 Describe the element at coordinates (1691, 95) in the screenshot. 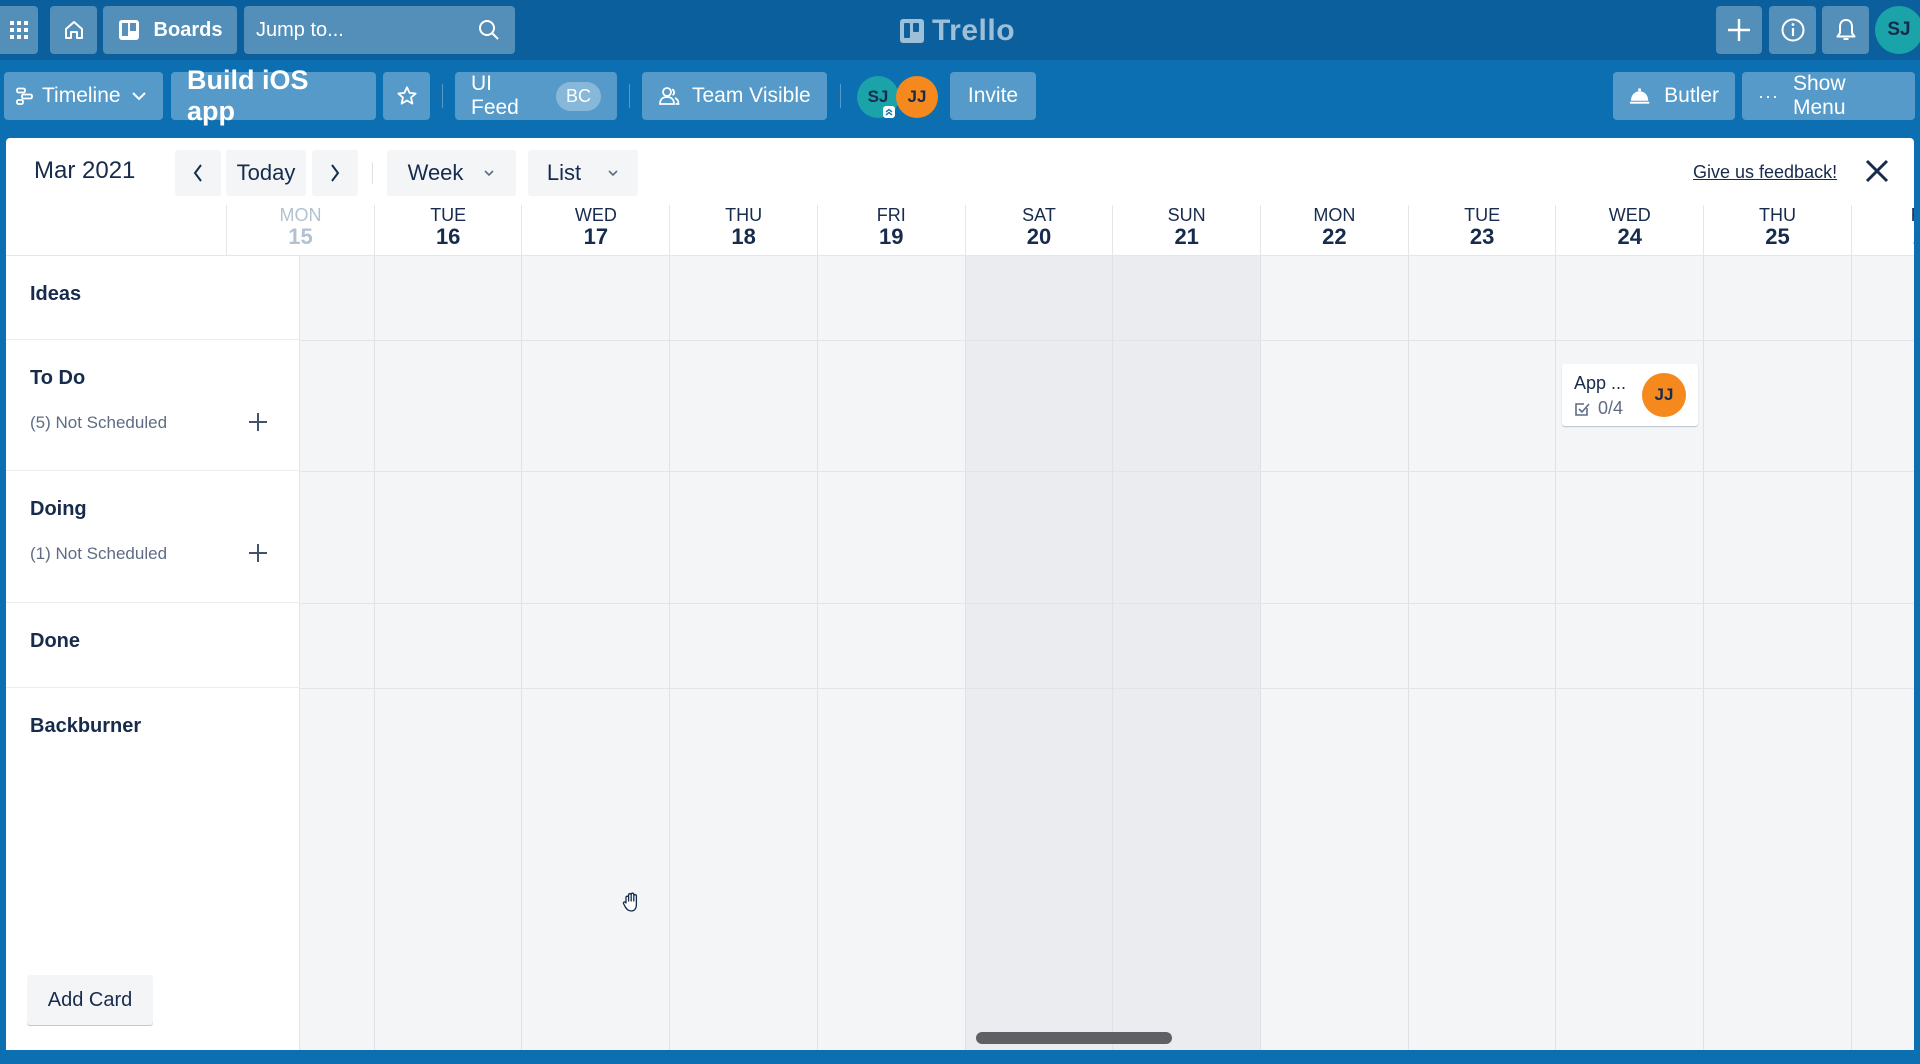

I see `butler-label: Butler` at that location.